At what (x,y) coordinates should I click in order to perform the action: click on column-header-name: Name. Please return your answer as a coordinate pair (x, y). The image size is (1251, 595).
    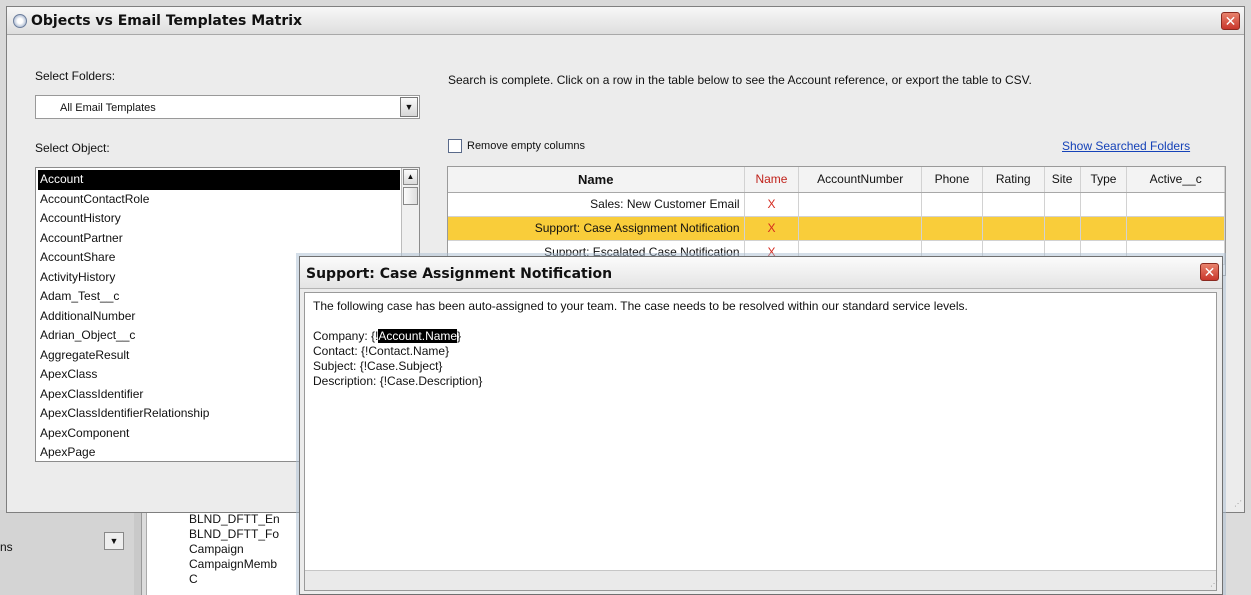
    Looking at the image, I should click on (596, 180).